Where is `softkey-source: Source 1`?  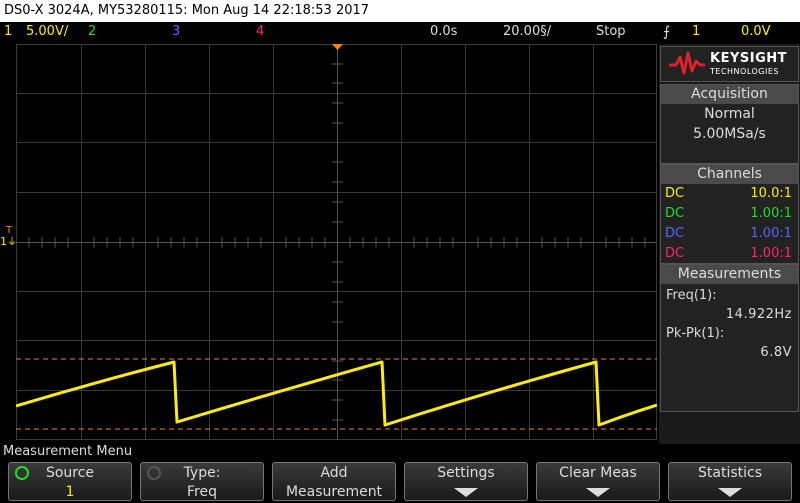
softkey-source: Source 1 is located at coordinates (70, 481).